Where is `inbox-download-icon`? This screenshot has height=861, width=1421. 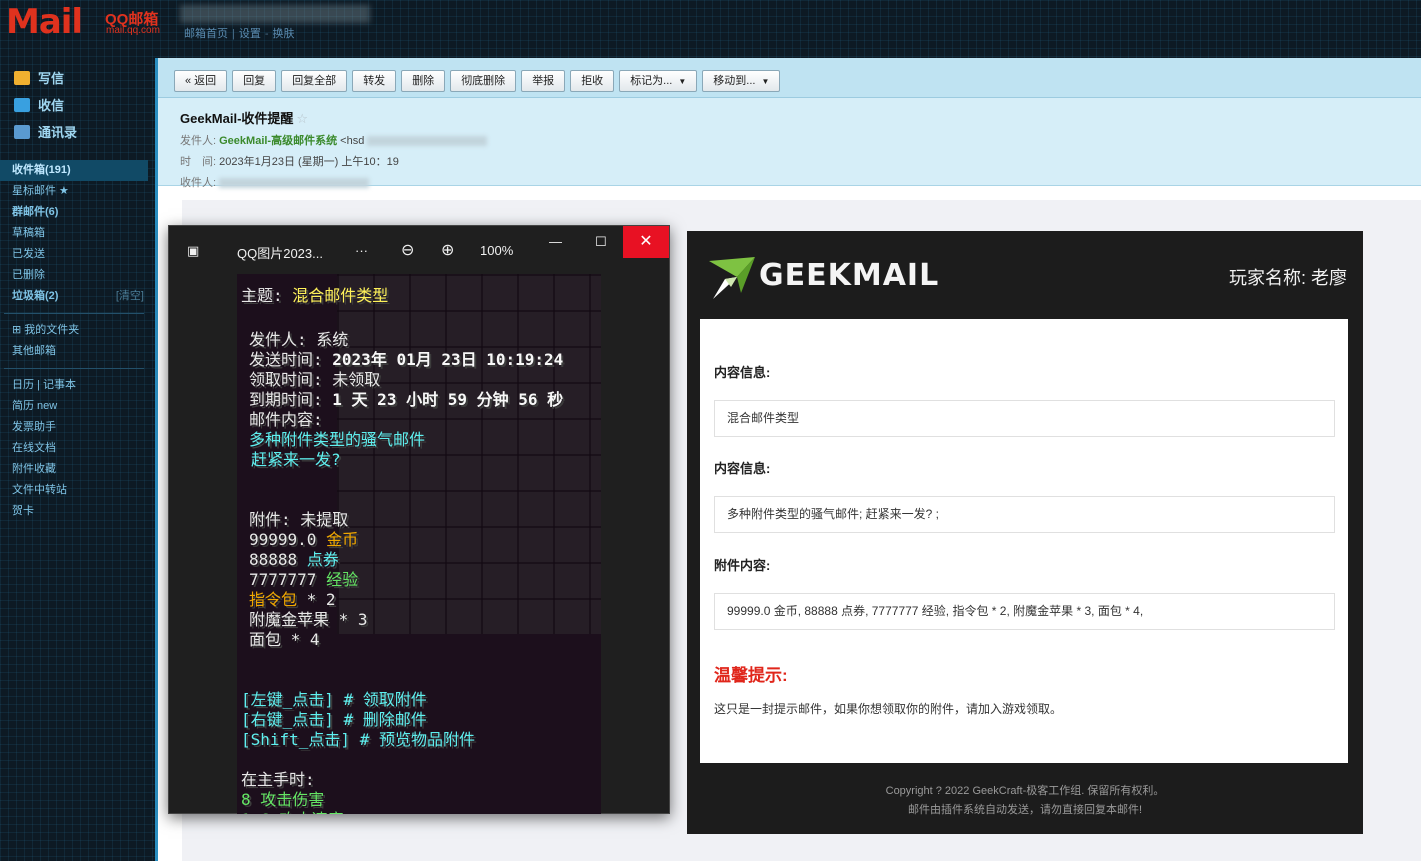
inbox-download-icon is located at coordinates (22, 104).